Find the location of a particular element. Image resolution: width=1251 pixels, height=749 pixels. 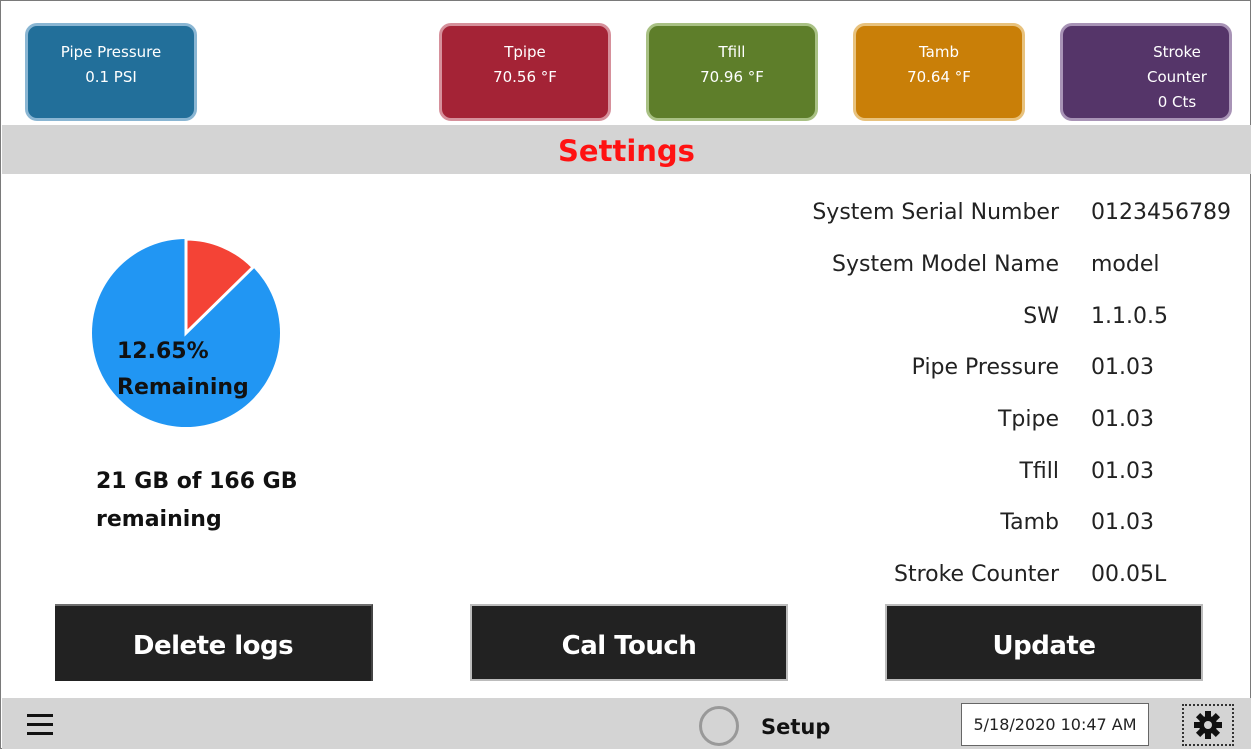

storage-summary: 21 GB of 166 GB remaining is located at coordinates (197, 500).